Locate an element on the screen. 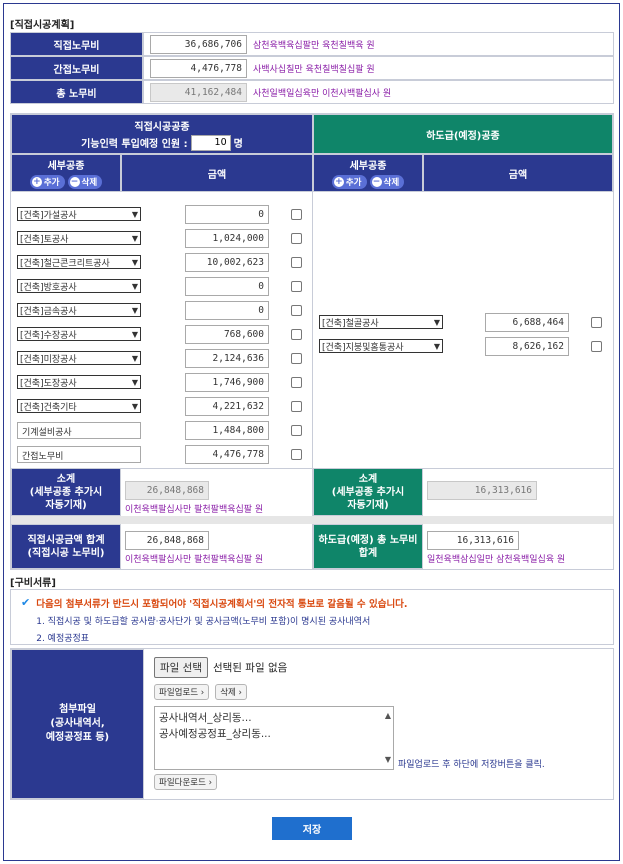 The image size is (623, 864). file-list: 공사내역서_상리동... 공사예정공정표_상리동... ▲ ▼ is located at coordinates (274, 738).